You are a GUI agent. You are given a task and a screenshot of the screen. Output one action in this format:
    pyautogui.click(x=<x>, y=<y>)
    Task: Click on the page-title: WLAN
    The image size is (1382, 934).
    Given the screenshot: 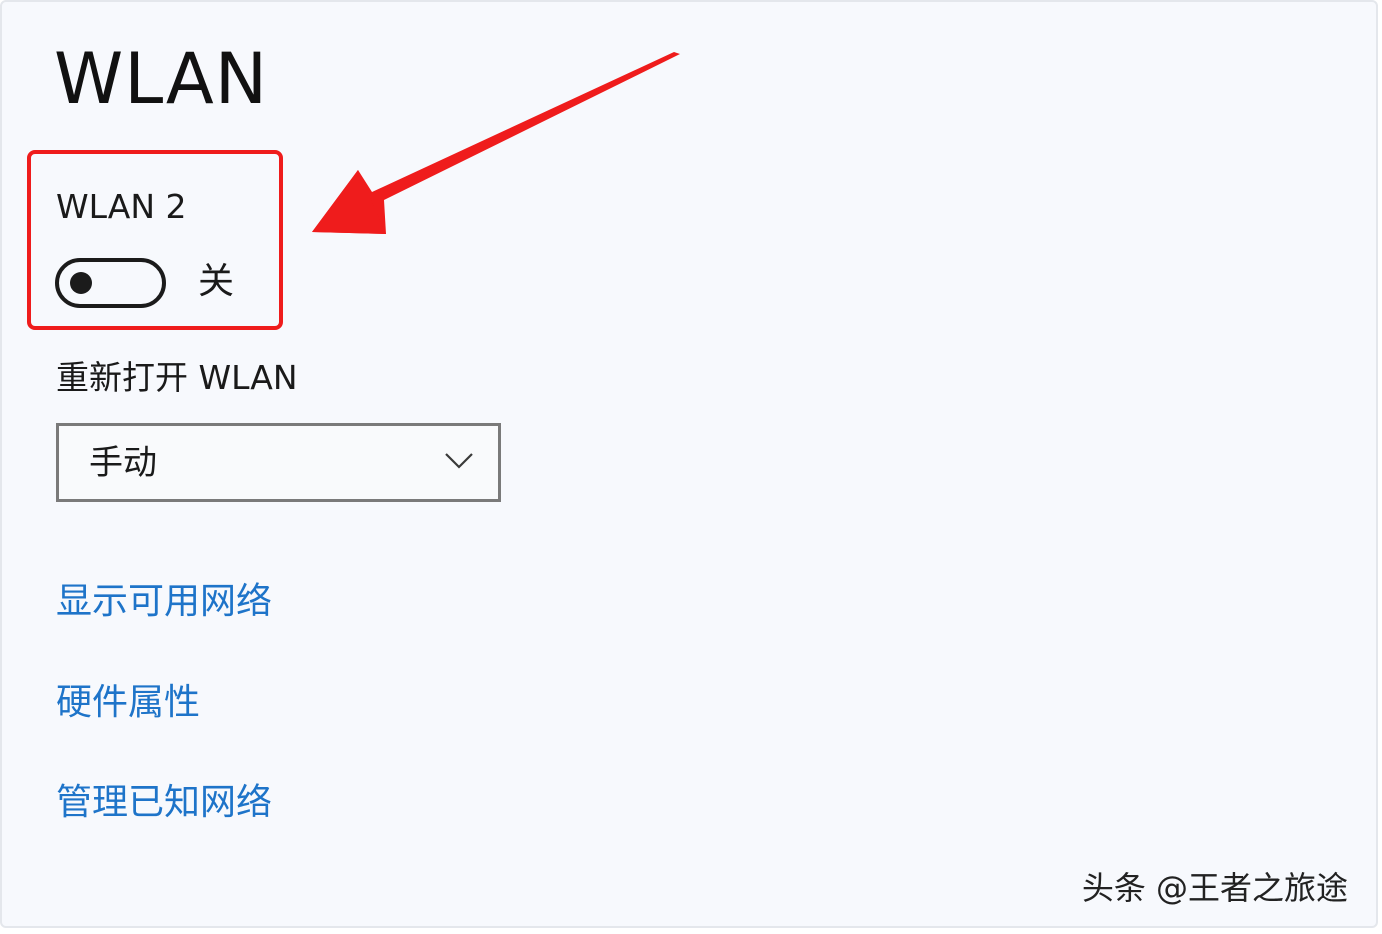 What is the action you would take?
    pyautogui.click(x=161, y=79)
    